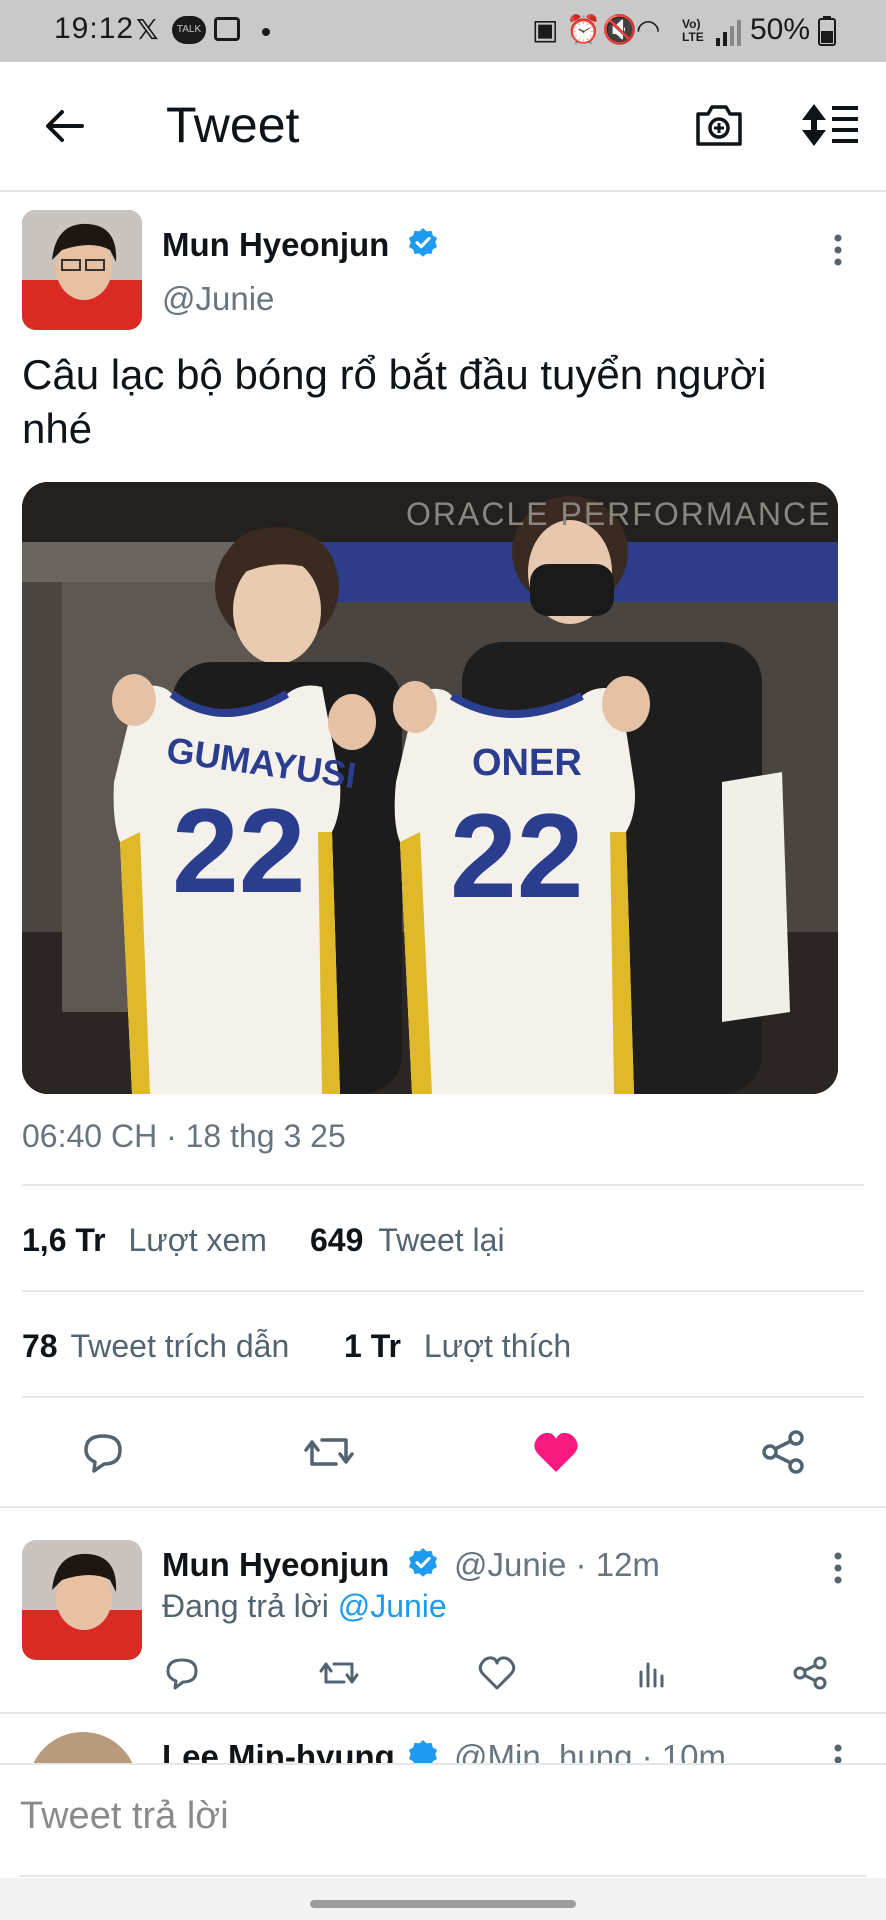  Describe the element at coordinates (783, 1452) in the screenshot. I see `share-icon` at that location.